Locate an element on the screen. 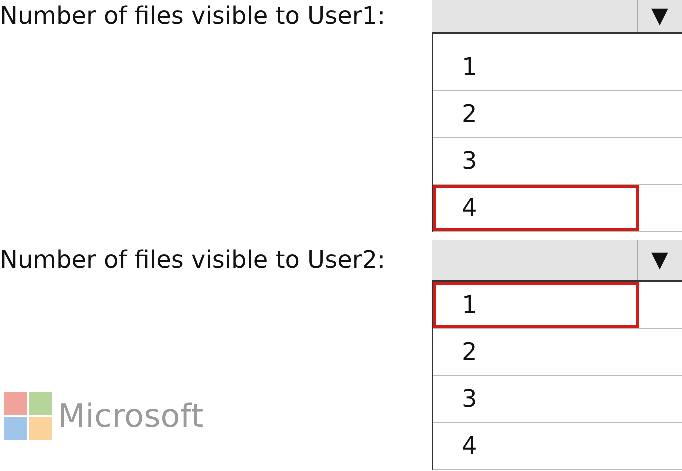 The image size is (682, 471). question-label: Number of files visible to User1: is located at coordinates (193, 16).